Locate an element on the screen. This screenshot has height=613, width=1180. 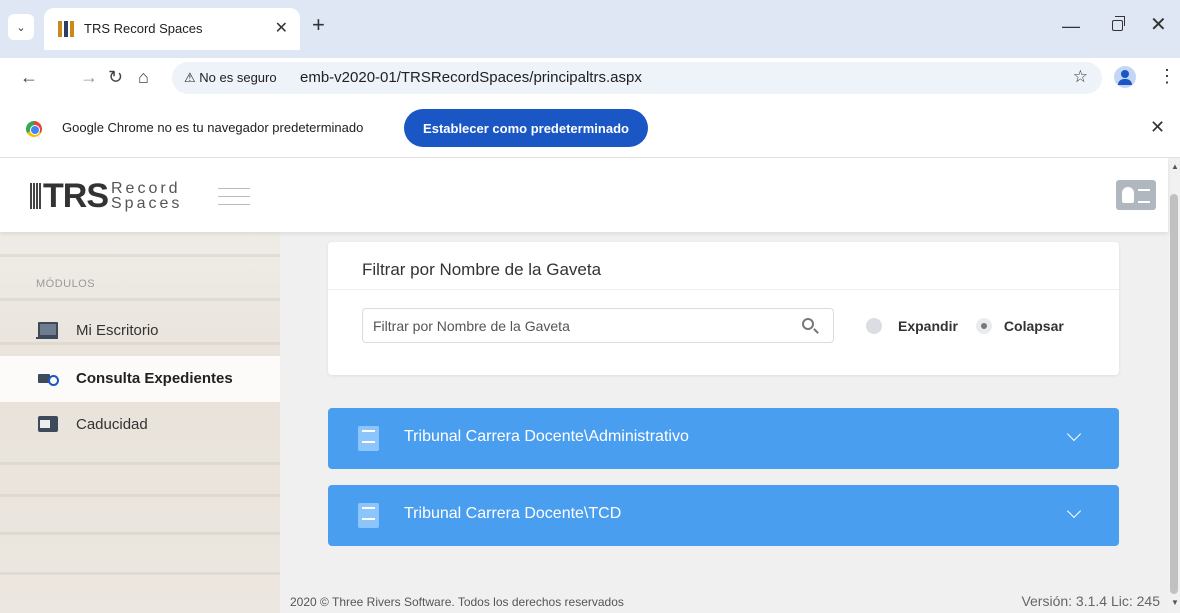
expand-collapse-options: Expandir Colapsar is located at coordinates (974, 326).